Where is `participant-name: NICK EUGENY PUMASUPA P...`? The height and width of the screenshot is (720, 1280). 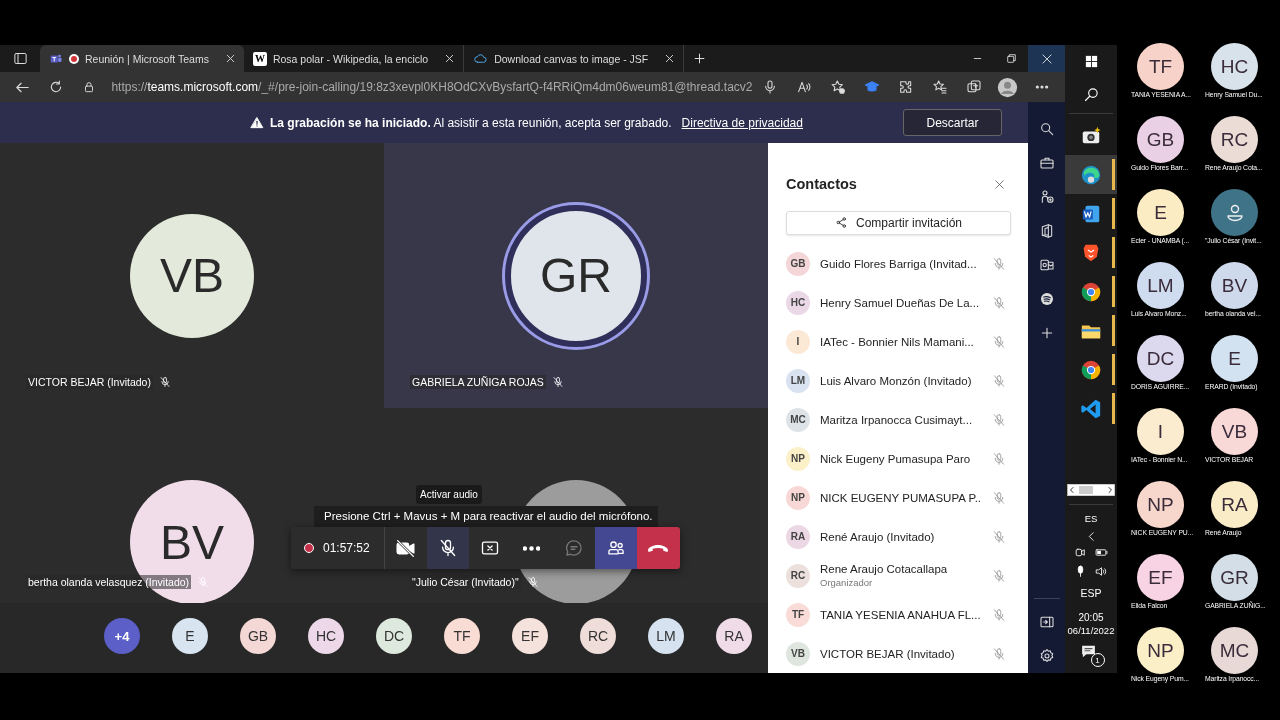 participant-name: NICK EUGENY PUMASUPA P... is located at coordinates (901, 497).